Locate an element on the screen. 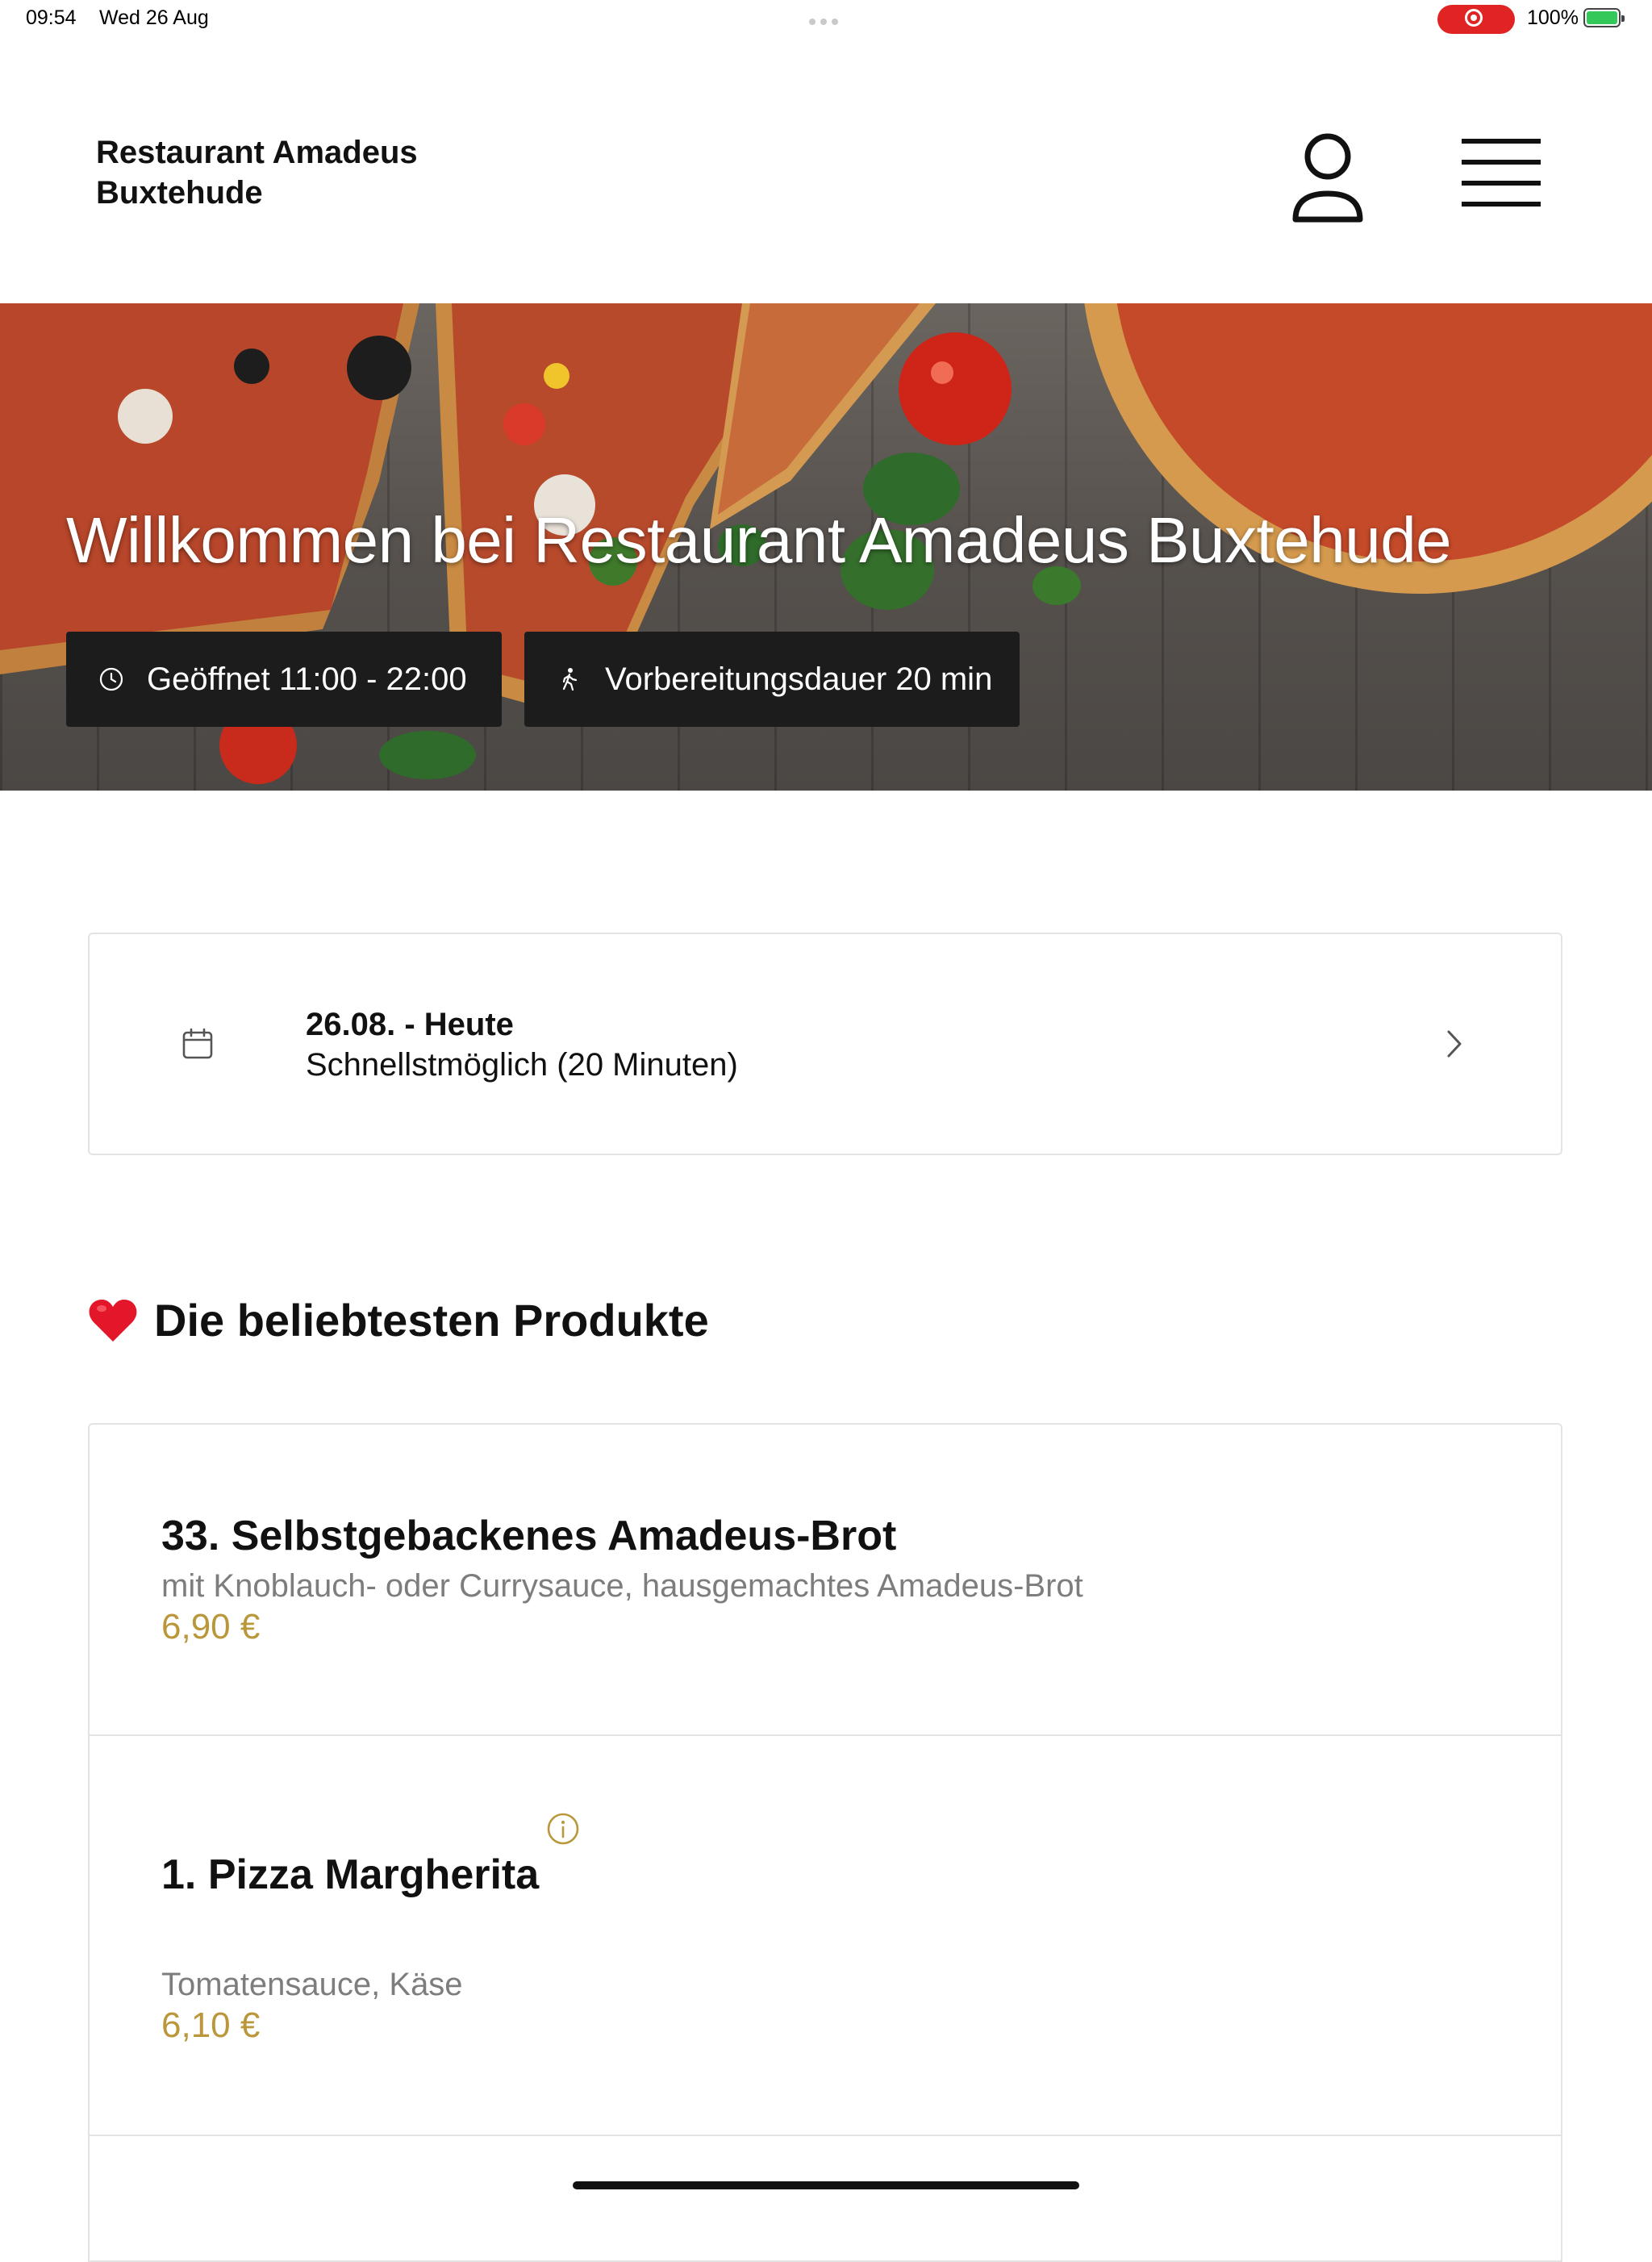 Image resolution: width=1652 pixels, height=2262 pixels. multitasking-dots-icon is located at coordinates (826, 20).